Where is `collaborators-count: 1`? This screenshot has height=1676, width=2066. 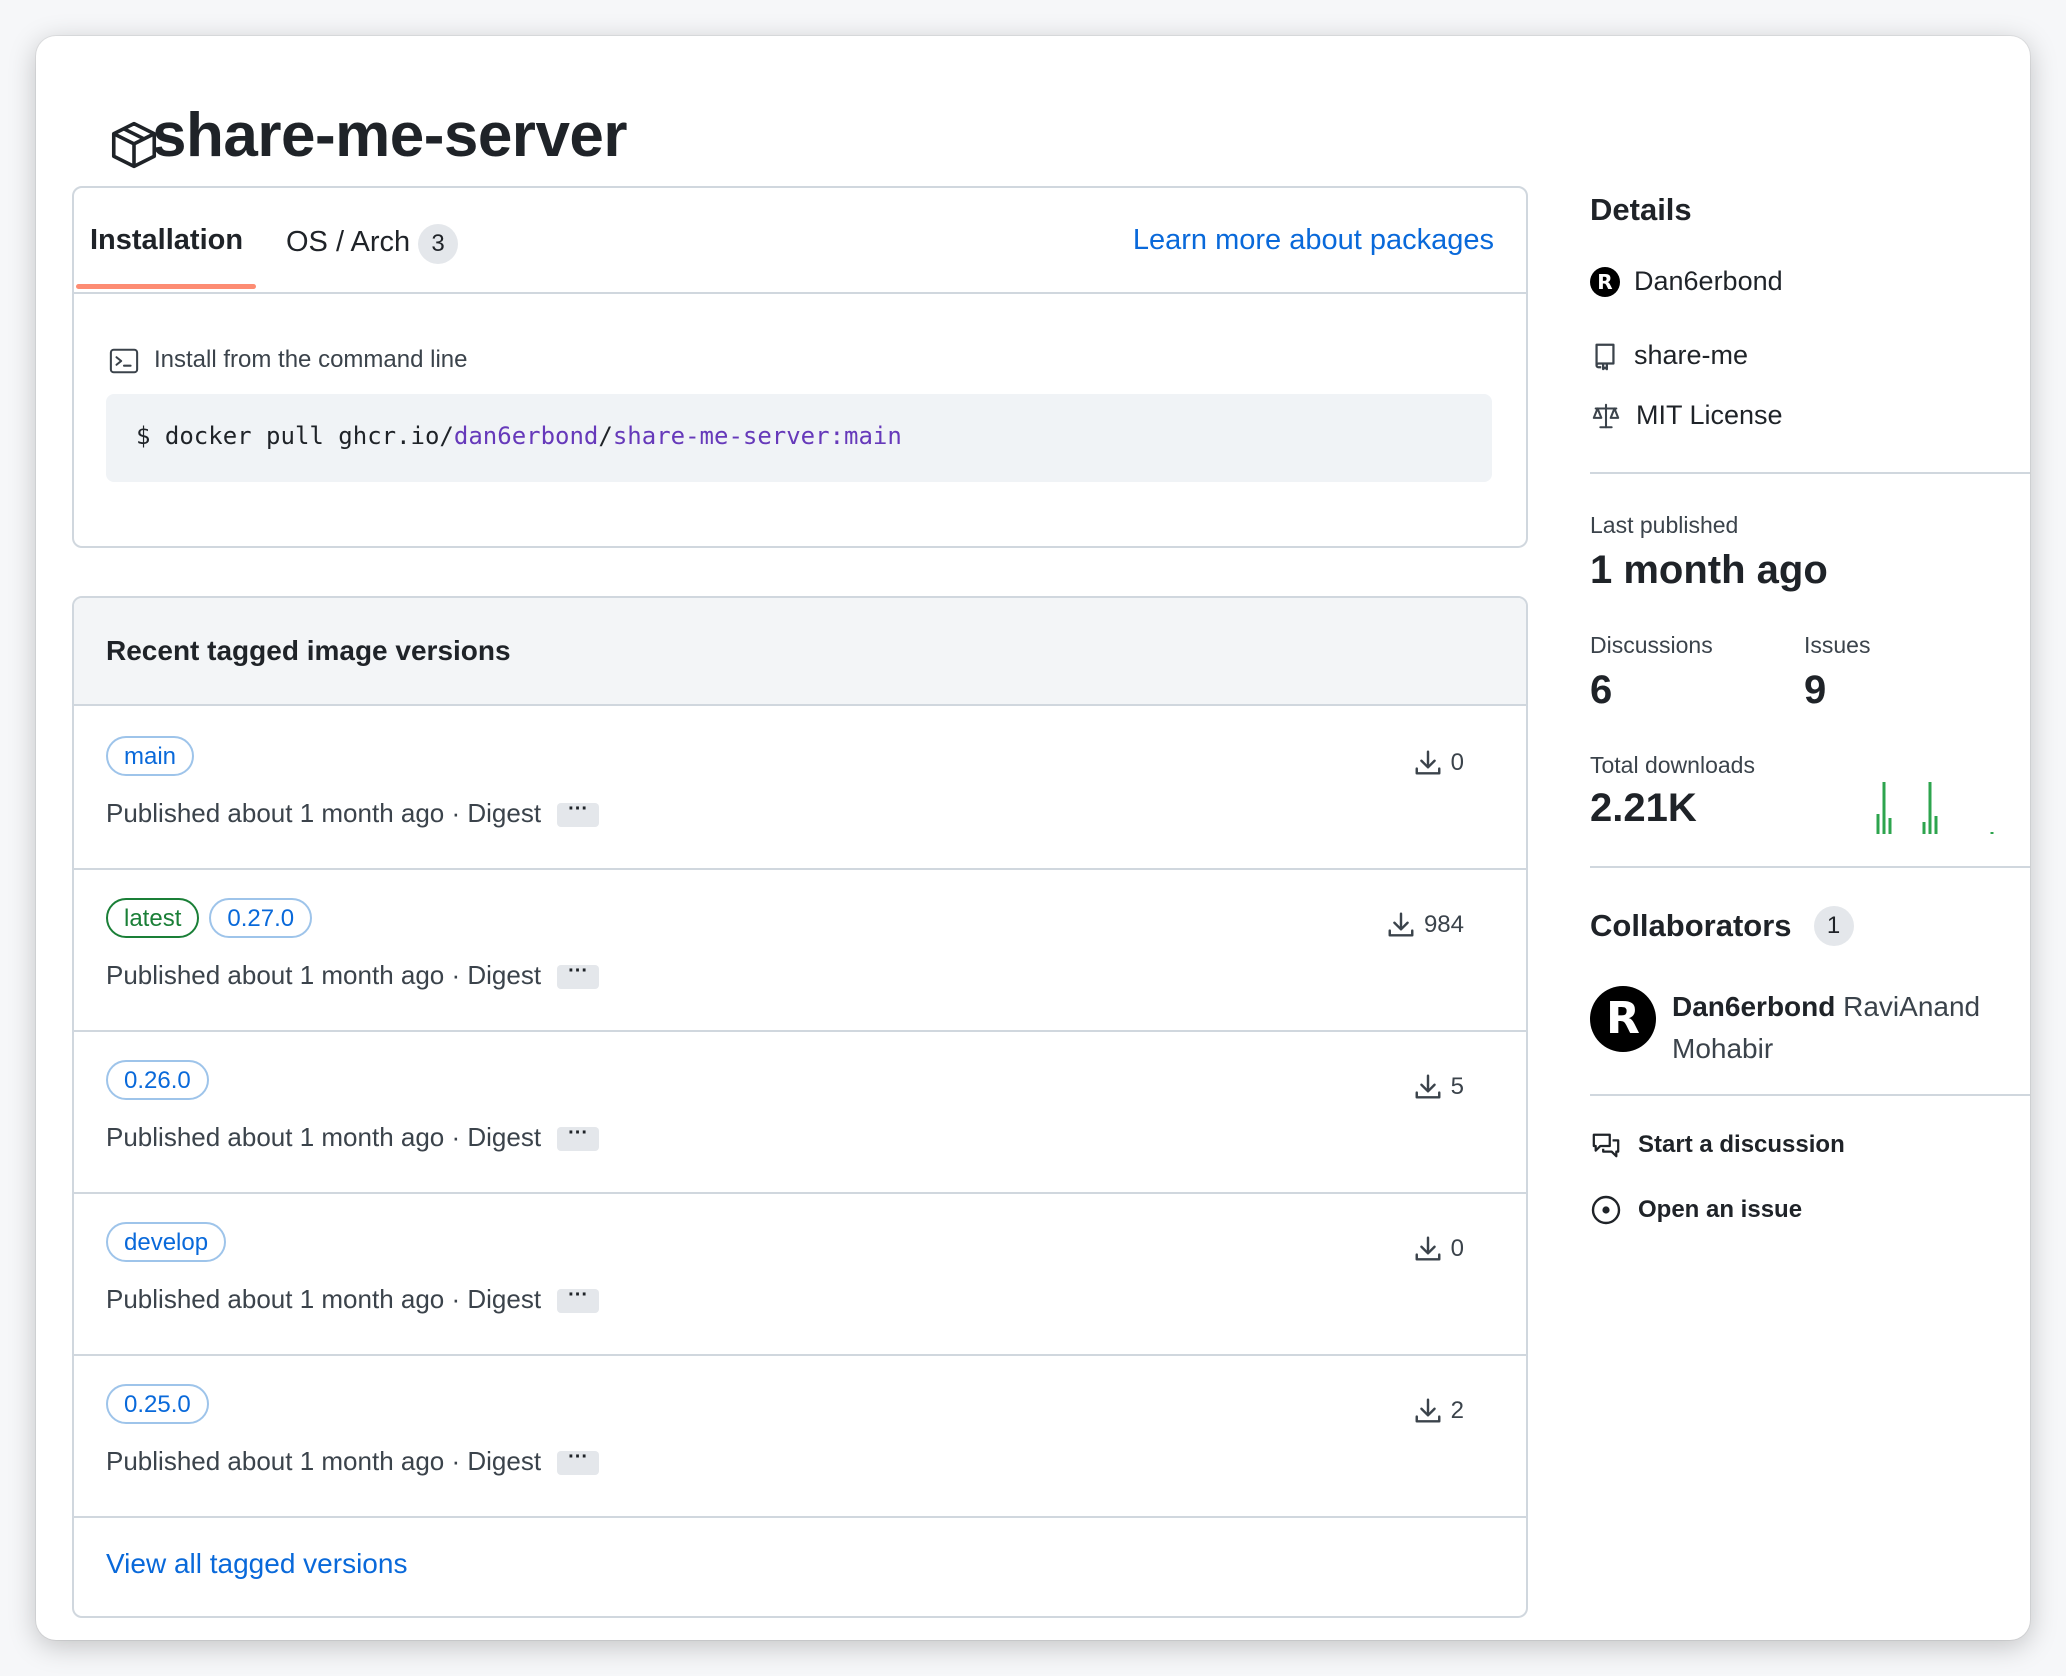 collaborators-count: 1 is located at coordinates (1833, 926).